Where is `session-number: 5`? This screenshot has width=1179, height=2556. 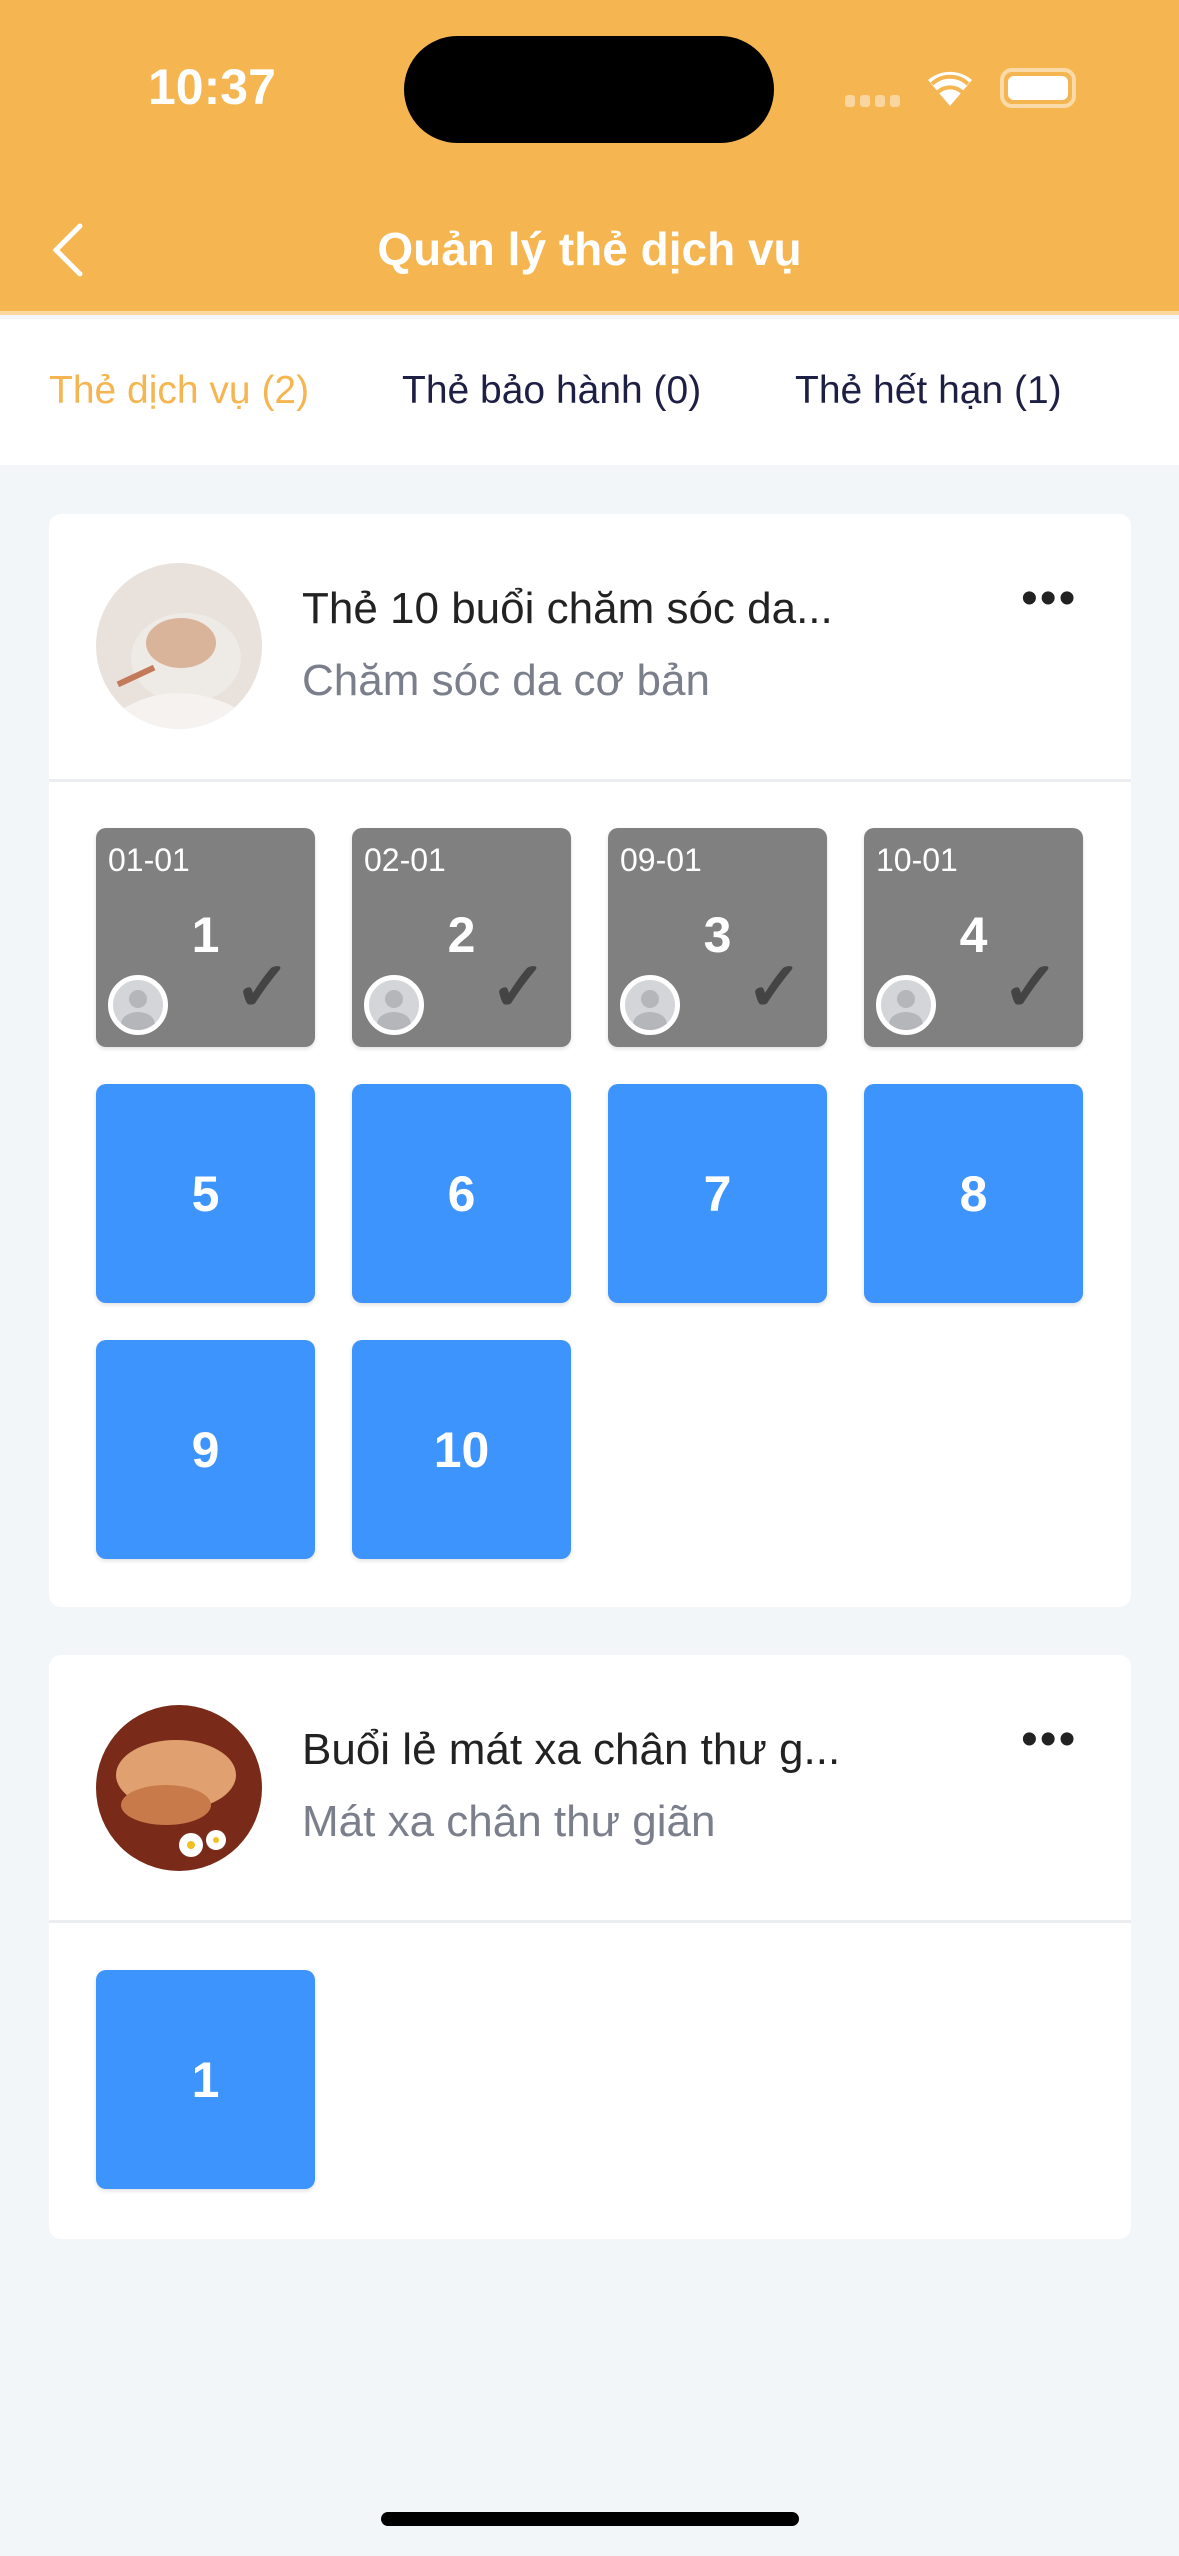 session-number: 5 is located at coordinates (205, 1193).